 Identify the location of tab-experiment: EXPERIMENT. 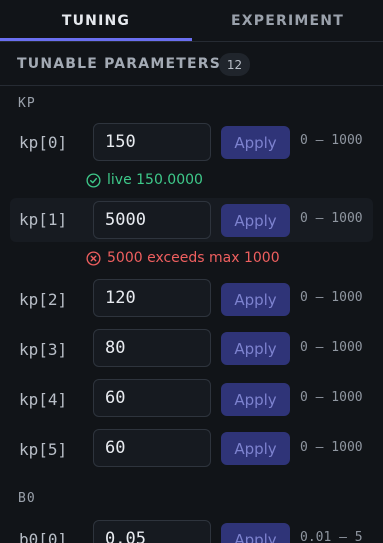
(287, 21).